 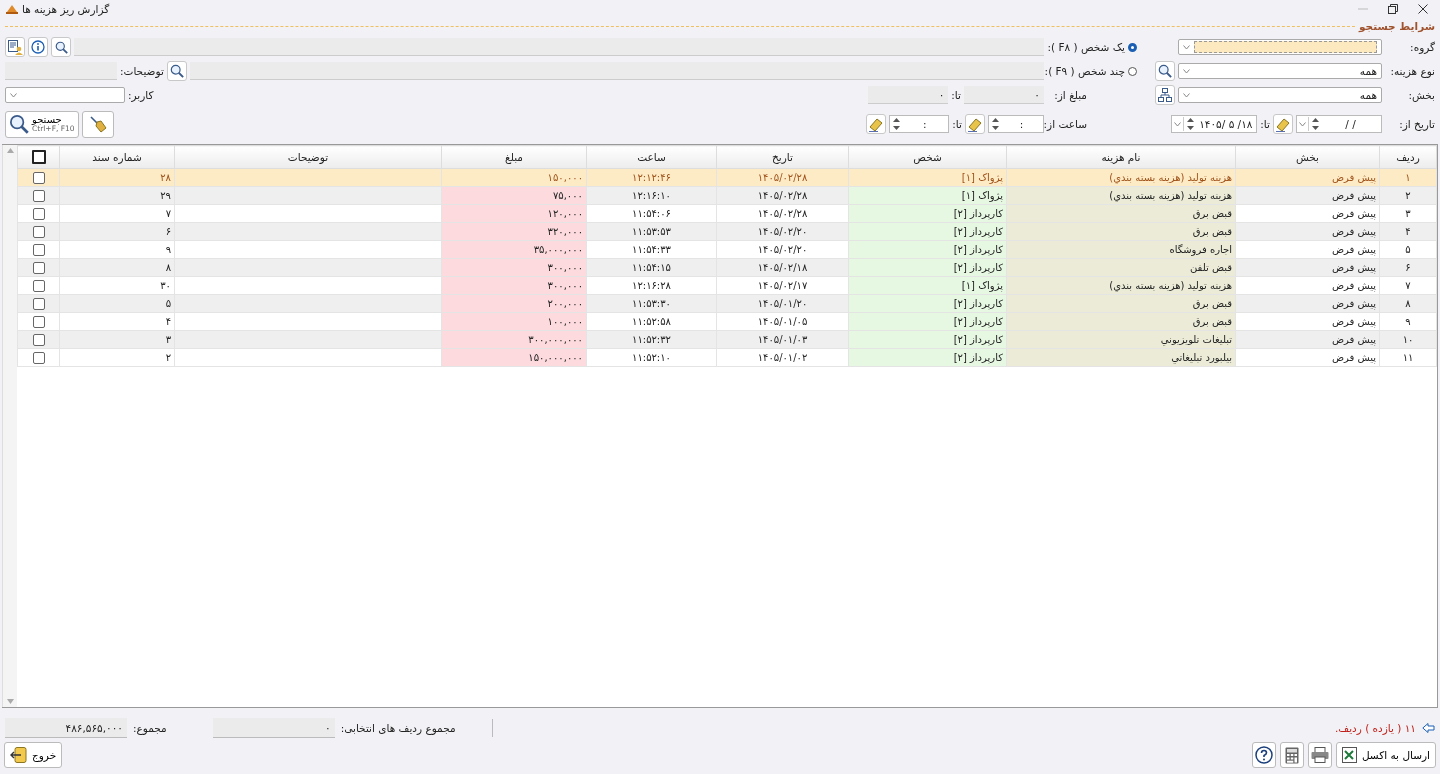 I want to click on table-row: ۳ پیش فرض قبض برق کارپرداز [۲] ۱۴۰۵/۰۲/۲۸ ۱۱:۵۴:۰۶ ۱۲۰,۰۰۰ ۷, so click(x=727, y=213).